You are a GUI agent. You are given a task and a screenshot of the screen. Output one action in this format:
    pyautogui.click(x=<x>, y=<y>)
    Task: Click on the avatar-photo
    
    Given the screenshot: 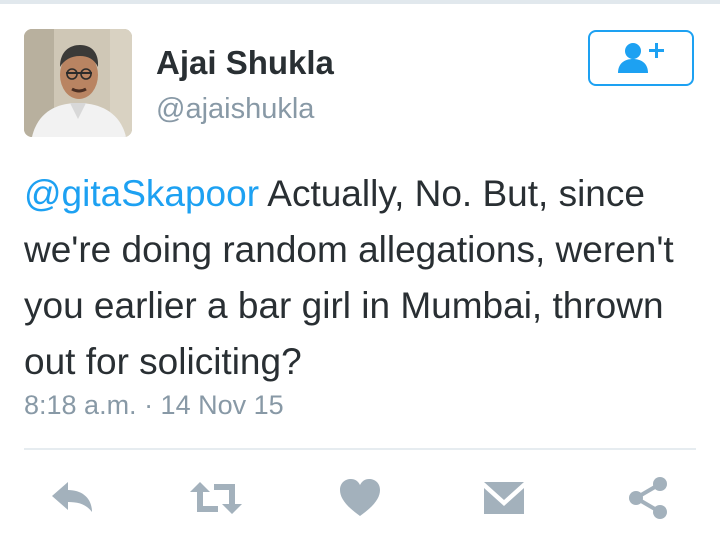 What is the action you would take?
    pyautogui.click(x=78, y=83)
    